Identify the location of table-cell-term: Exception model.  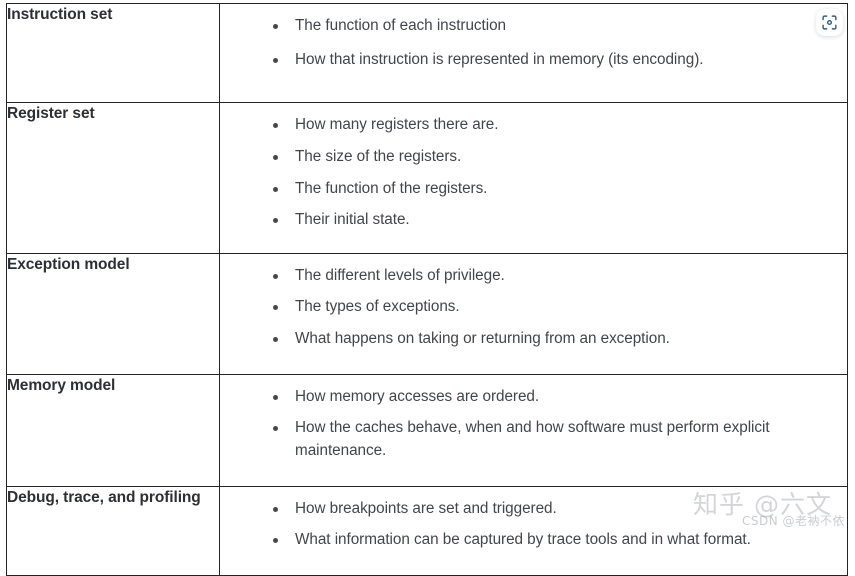
(113, 313).